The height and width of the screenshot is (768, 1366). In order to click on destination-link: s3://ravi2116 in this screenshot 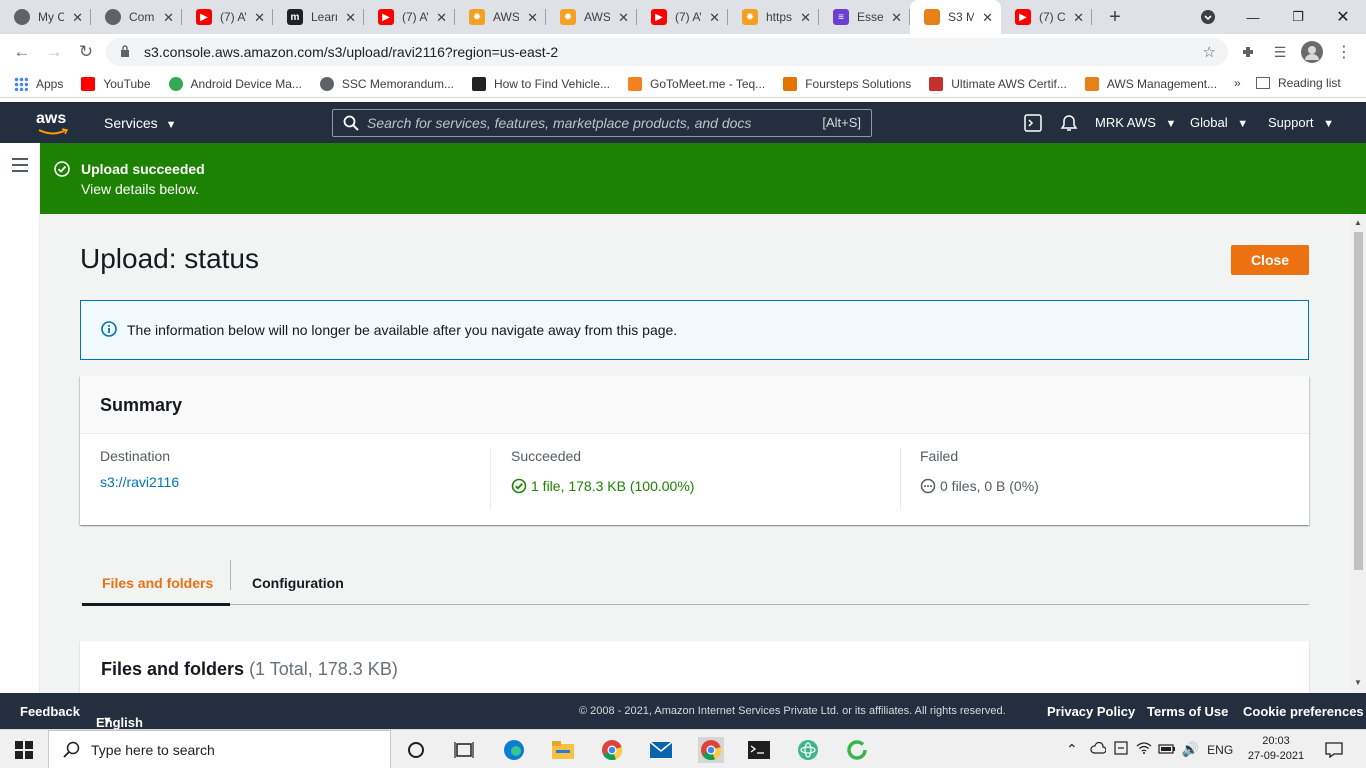, I will do `click(139, 482)`.